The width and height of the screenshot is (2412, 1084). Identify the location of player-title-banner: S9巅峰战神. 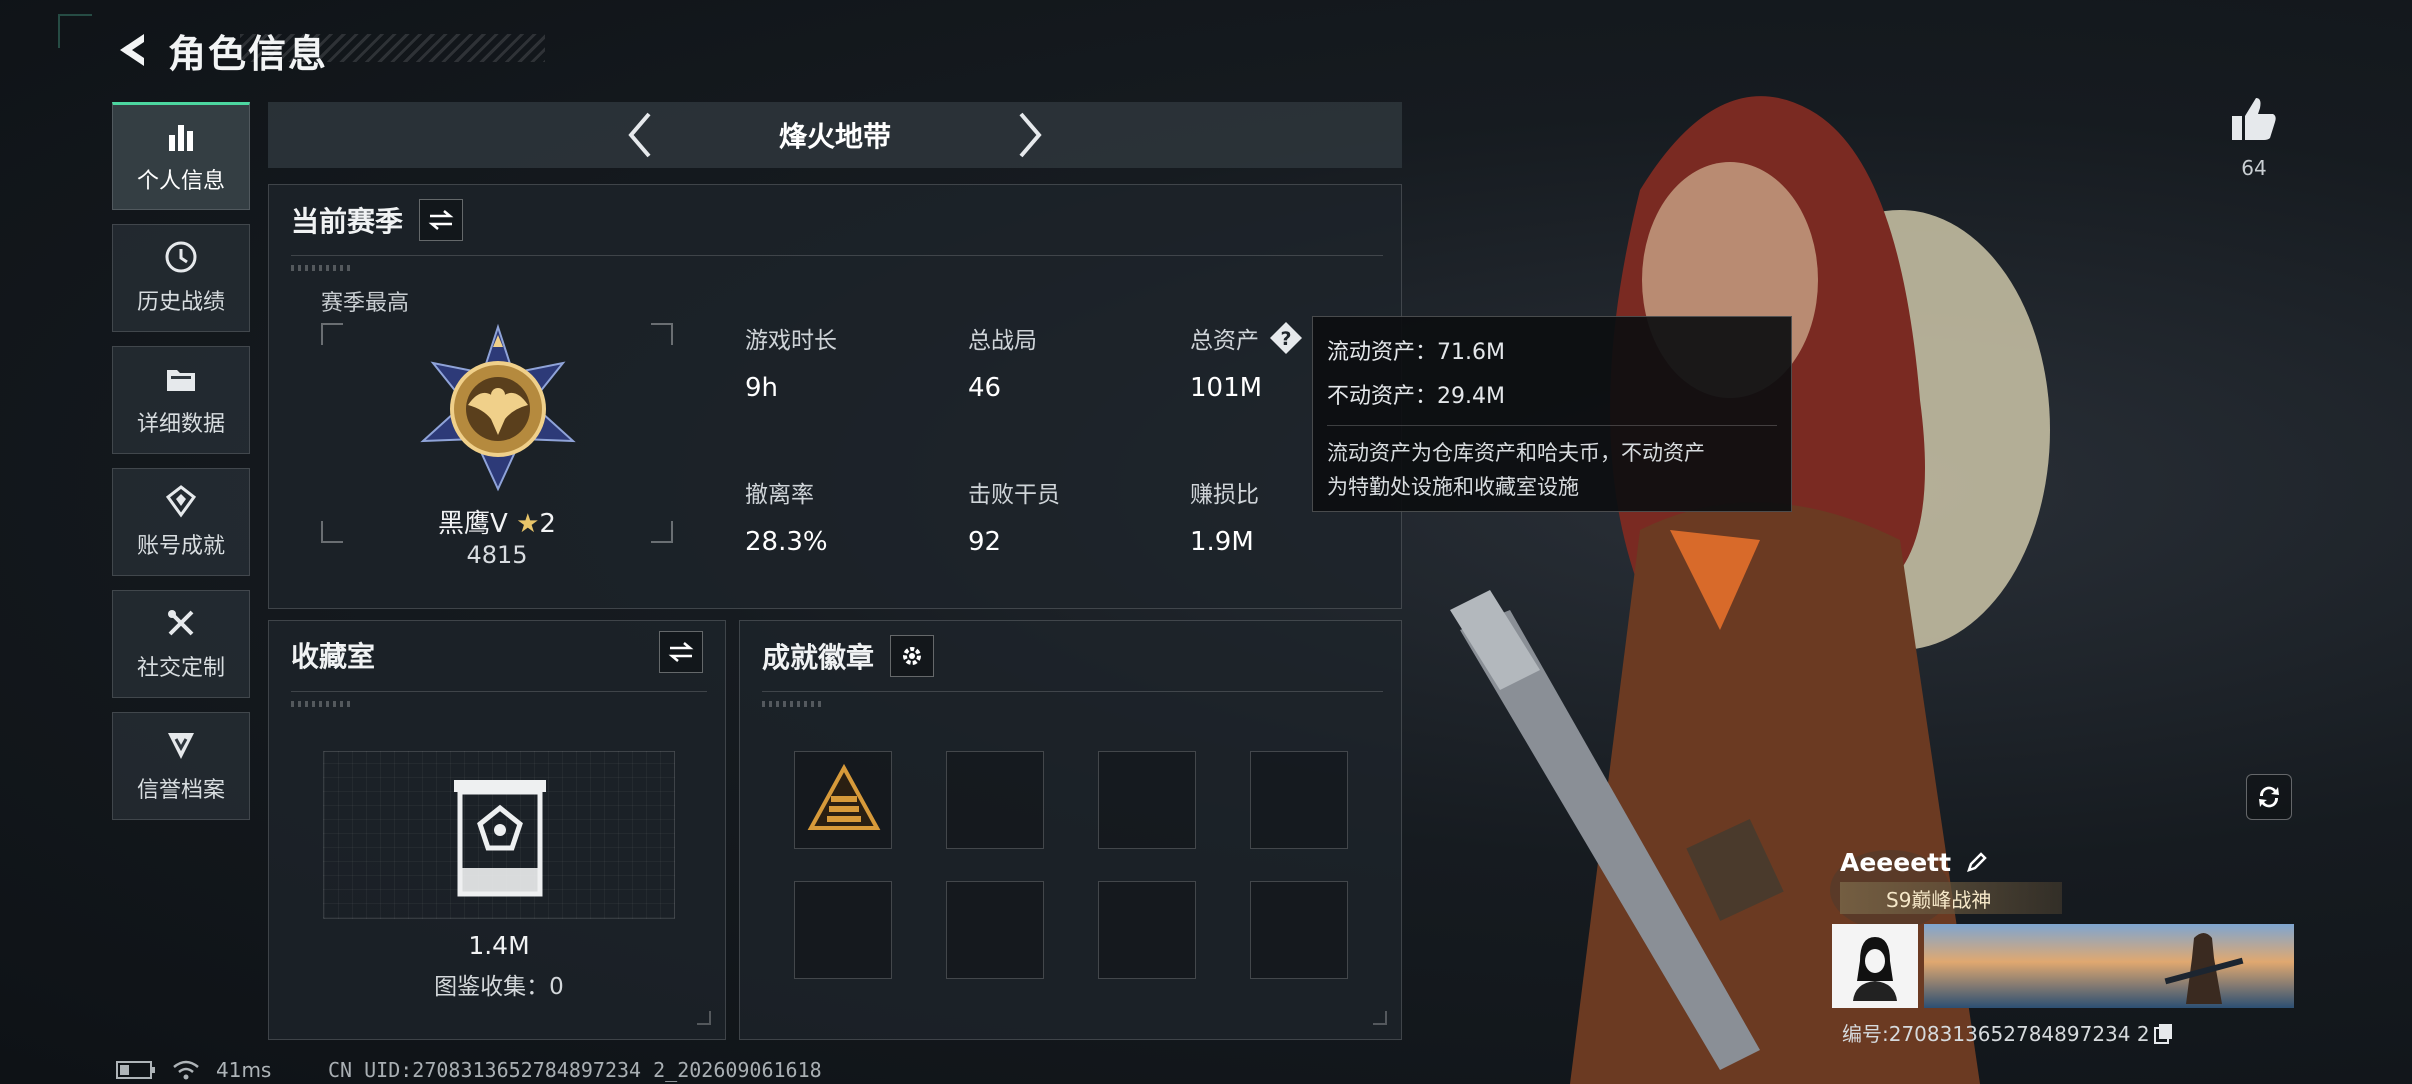
(1951, 898).